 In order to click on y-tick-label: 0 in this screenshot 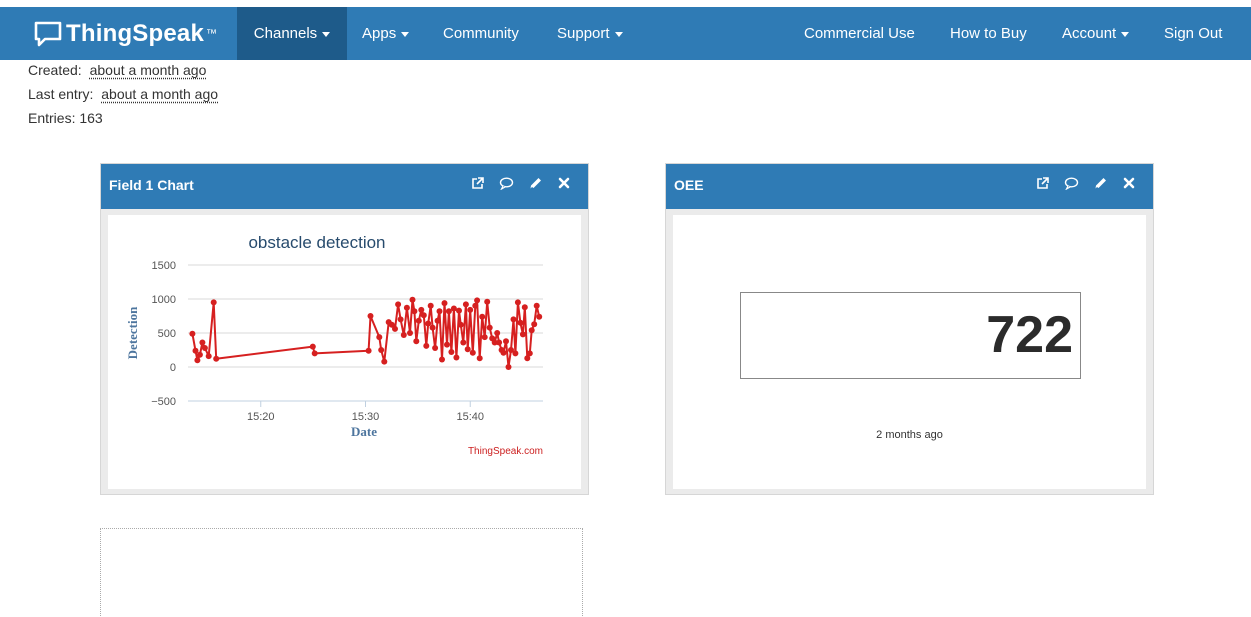, I will do `click(173, 368)`.